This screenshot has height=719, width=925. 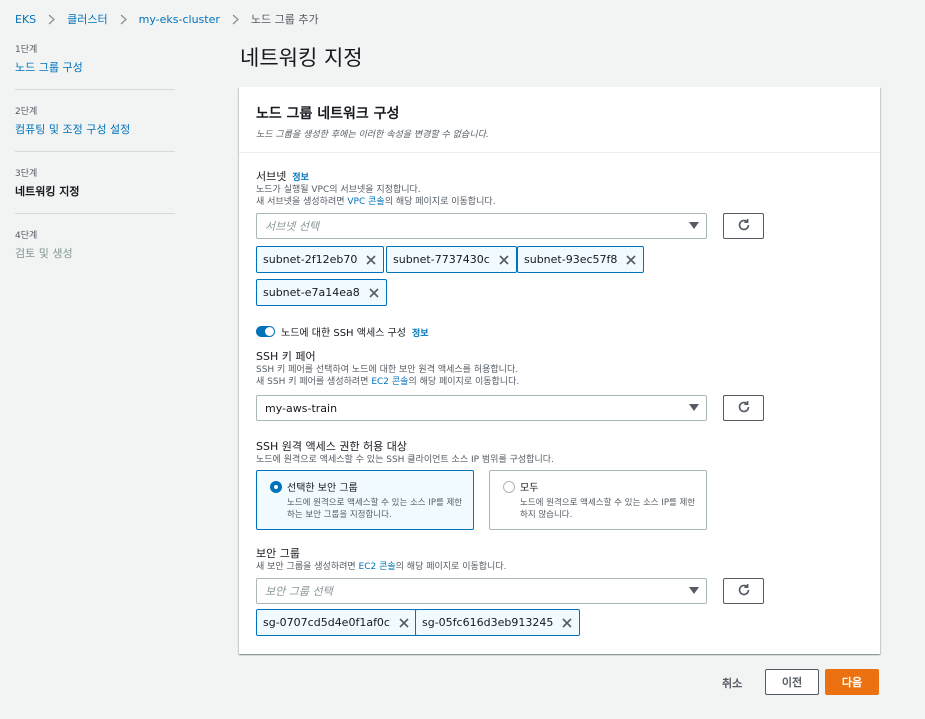 What do you see at coordinates (343, 333) in the screenshot?
I see `ssh-toggle-label: 노드에 대한 SSH 액세스 구성` at bounding box center [343, 333].